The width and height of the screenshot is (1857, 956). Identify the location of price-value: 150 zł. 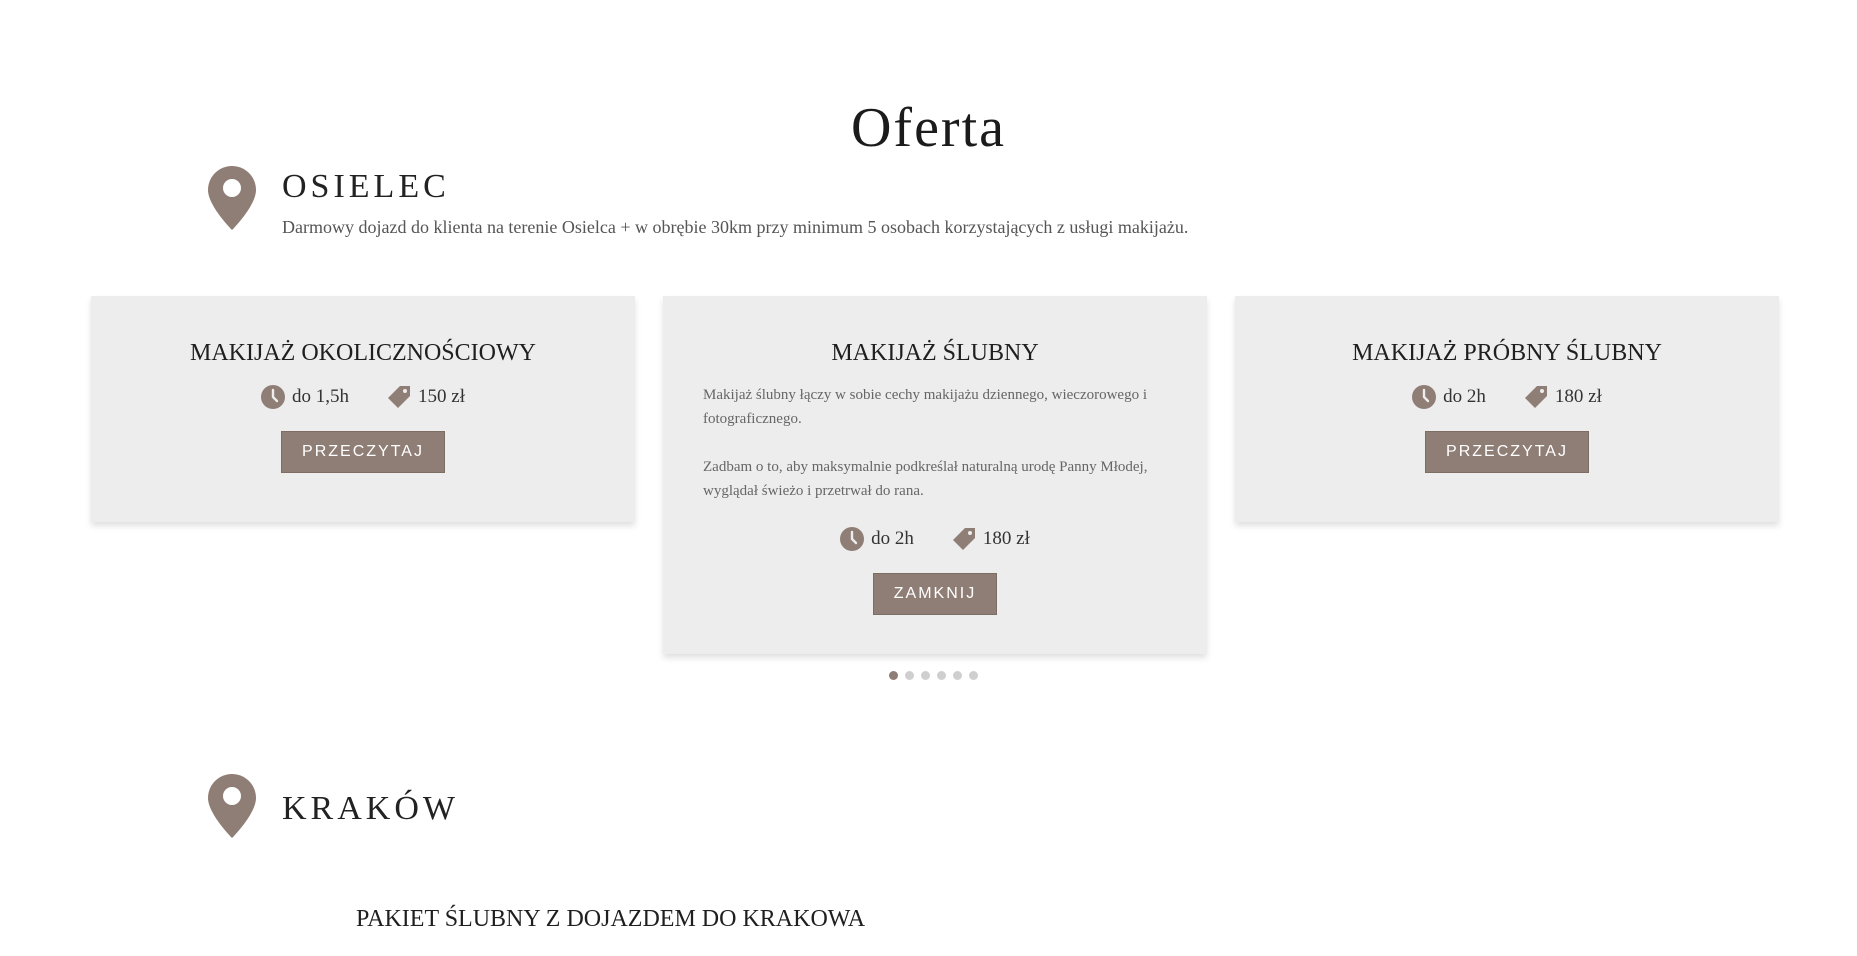
(441, 396).